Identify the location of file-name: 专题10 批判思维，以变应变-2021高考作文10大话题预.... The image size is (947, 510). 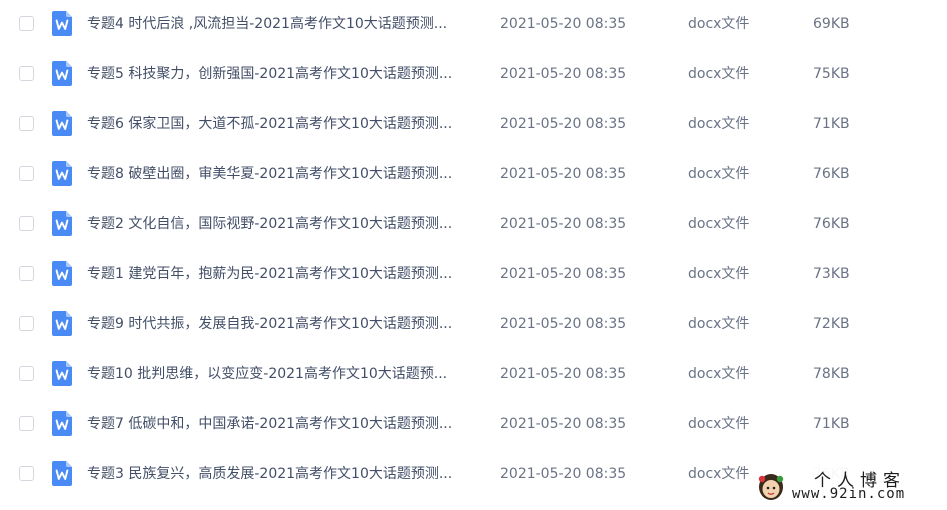
(282, 374).